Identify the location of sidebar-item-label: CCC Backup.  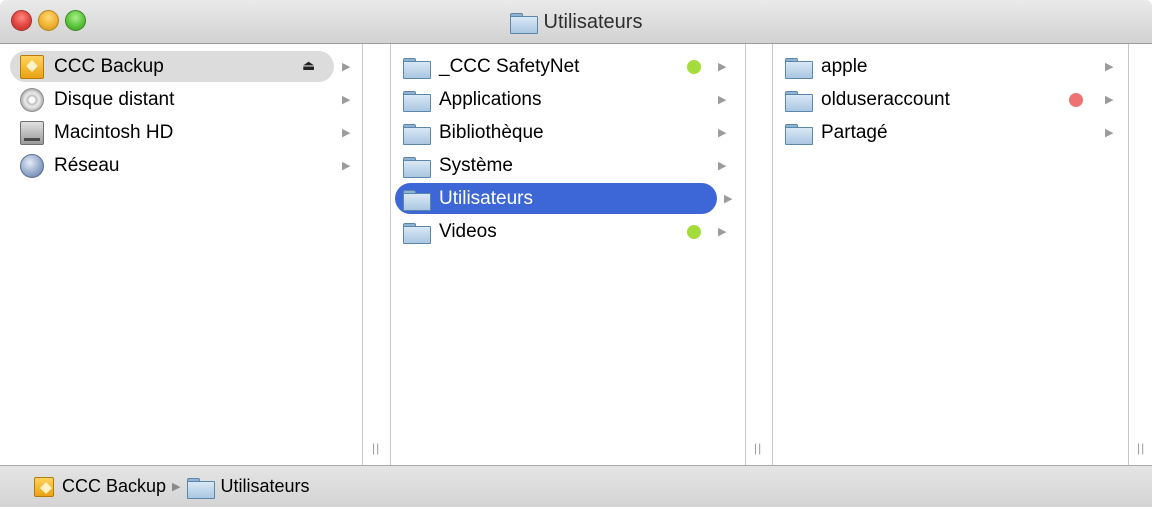
(109, 66).